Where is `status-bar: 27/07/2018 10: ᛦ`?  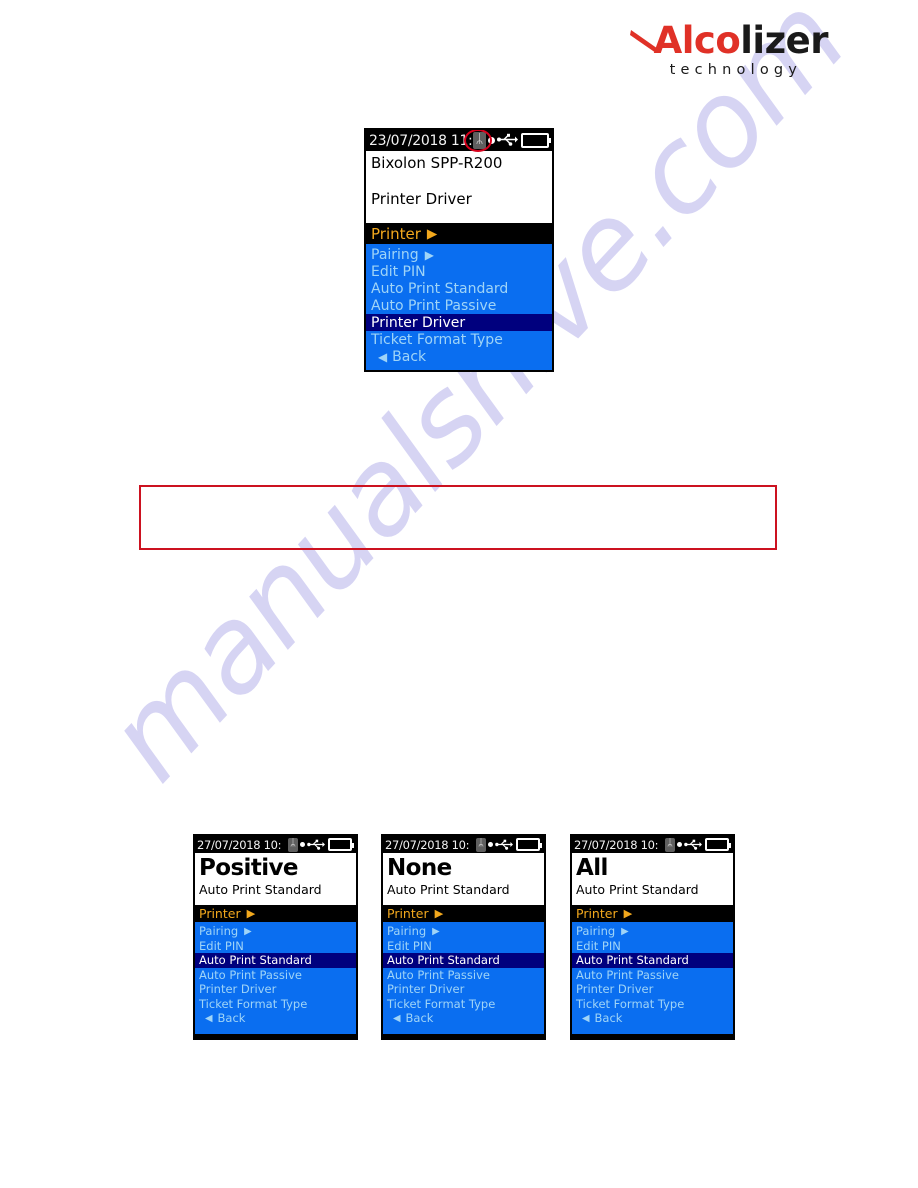 status-bar: 27/07/2018 10: ᛦ is located at coordinates (652, 844).